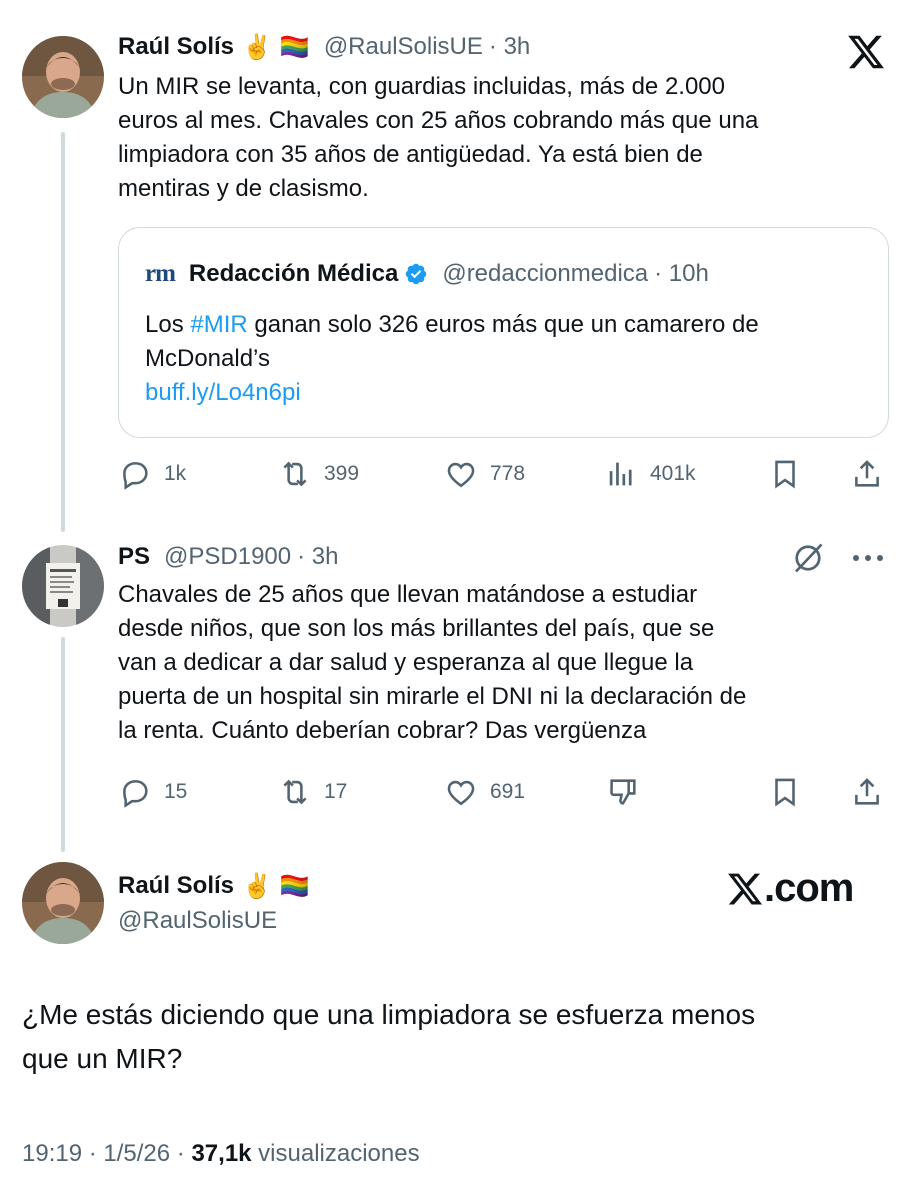 The image size is (910, 1199). Describe the element at coordinates (452, 393) in the screenshot. I see `quote-url-link: buff.ly/Lo4n6pi` at that location.